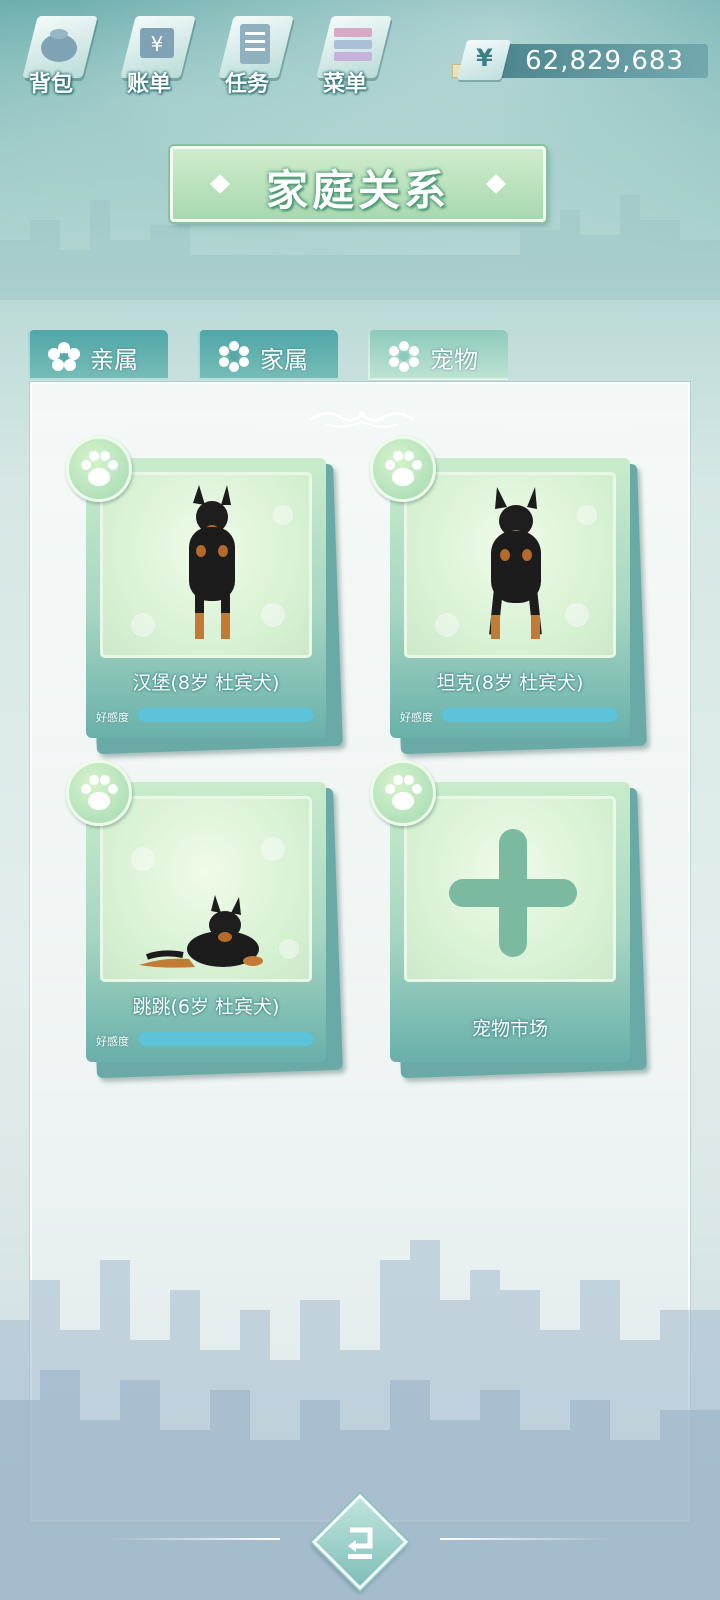 The height and width of the screenshot is (1600, 720). I want to click on task-button: 任务, so click(257, 55).